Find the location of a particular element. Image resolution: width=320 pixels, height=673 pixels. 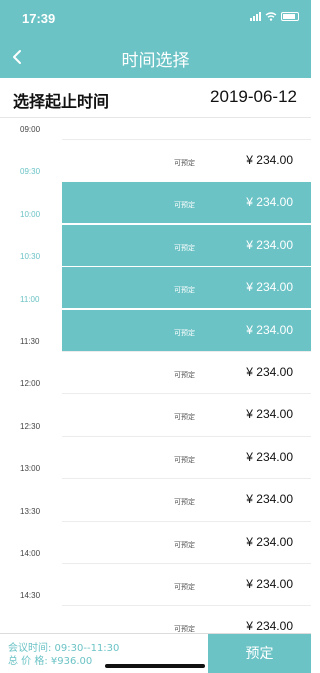

time-label: 09:00 is located at coordinates (30, 129).